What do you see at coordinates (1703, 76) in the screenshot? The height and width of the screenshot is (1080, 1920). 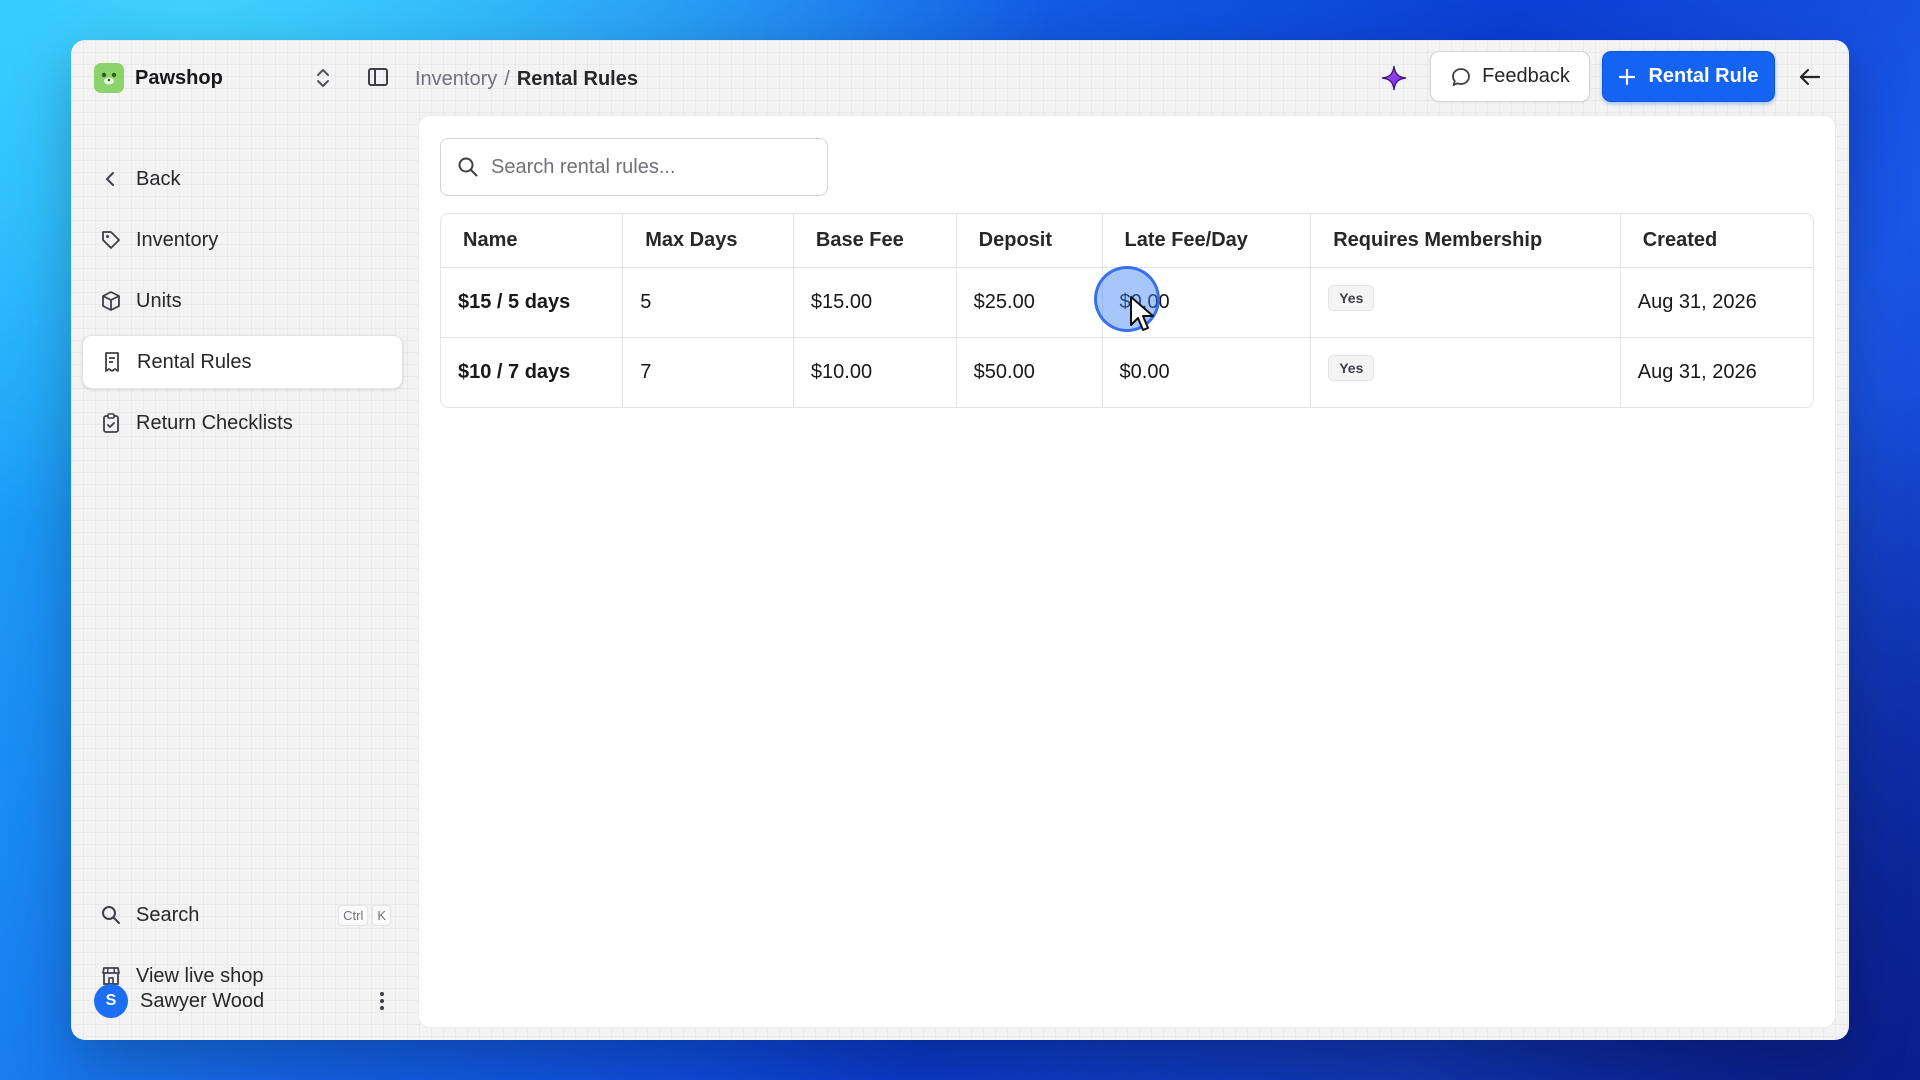 I see `add-rental-rule-label: Rental Rule` at bounding box center [1703, 76].